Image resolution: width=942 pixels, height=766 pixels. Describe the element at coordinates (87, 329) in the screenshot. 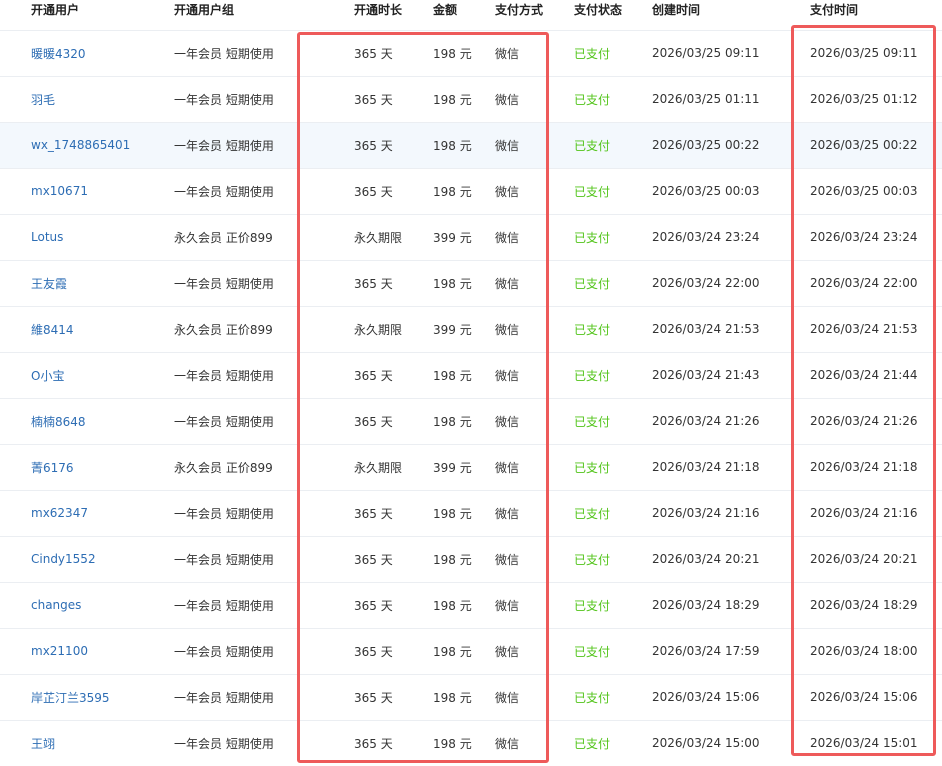

I see `user-link: 維8414` at that location.